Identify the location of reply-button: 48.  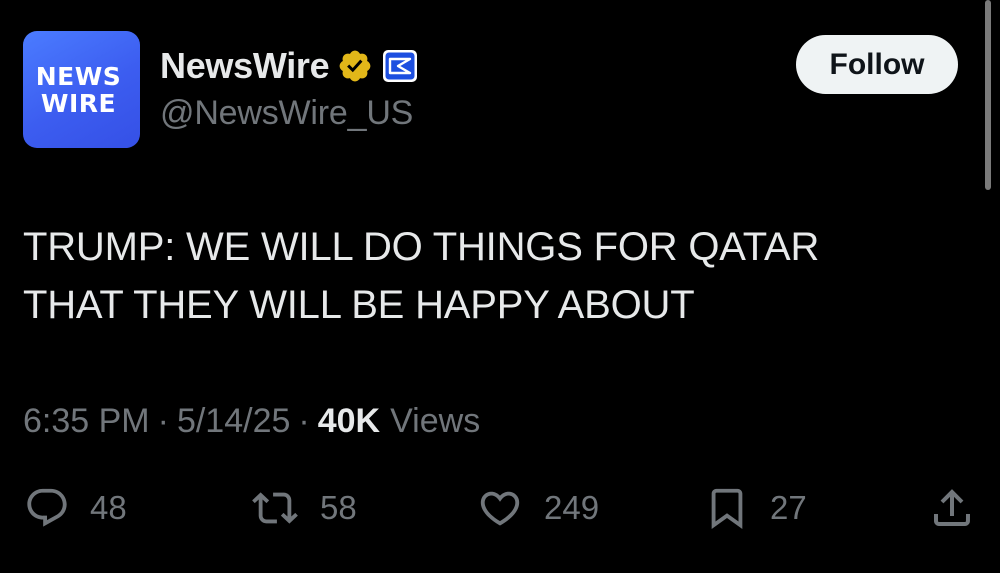
(75, 508).